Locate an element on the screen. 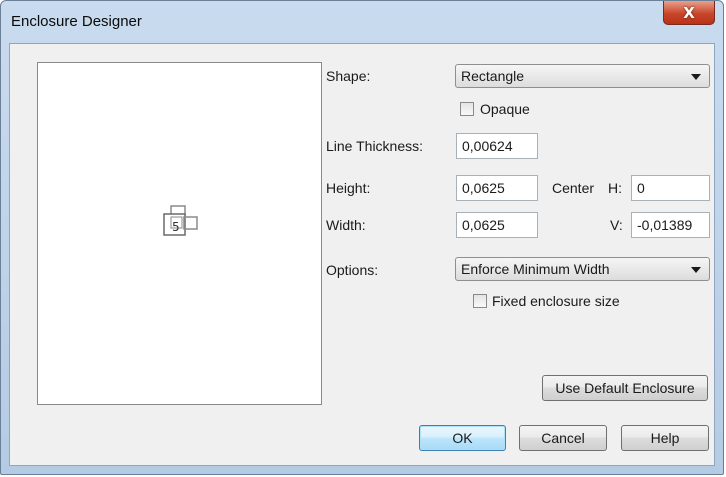  close-button: X is located at coordinates (689, 13).